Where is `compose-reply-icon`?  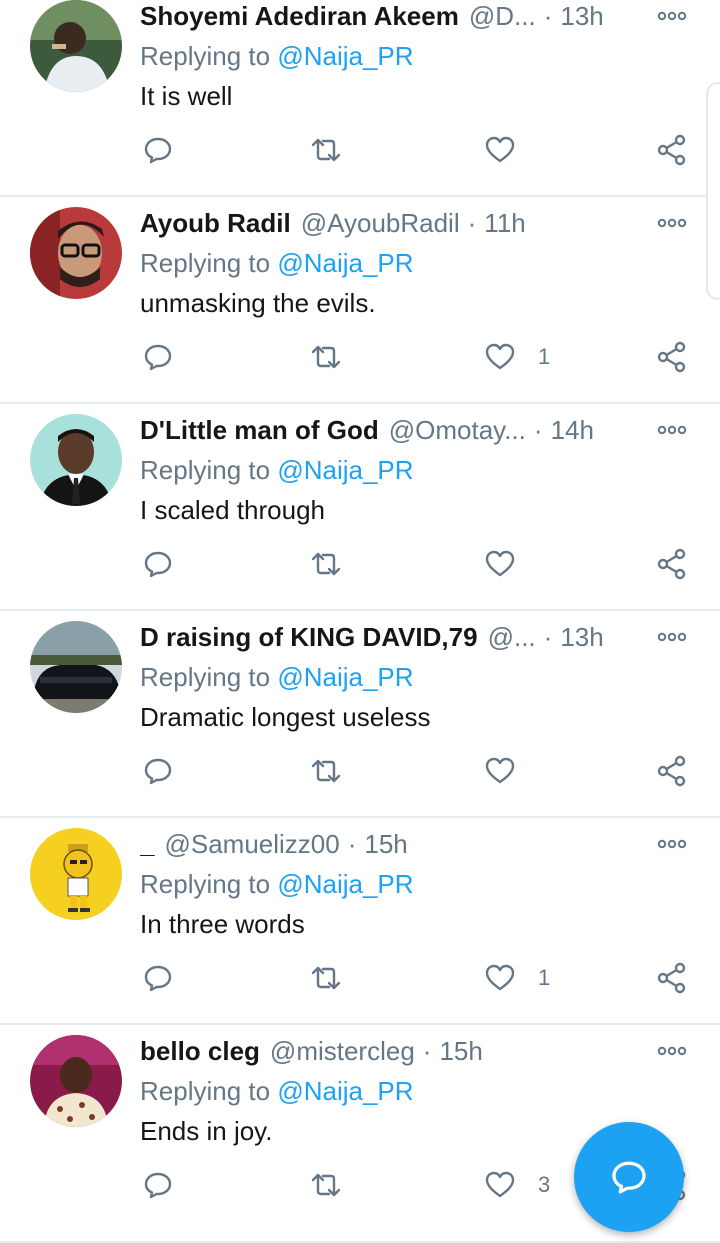
compose-reply-icon is located at coordinates (629, 1177).